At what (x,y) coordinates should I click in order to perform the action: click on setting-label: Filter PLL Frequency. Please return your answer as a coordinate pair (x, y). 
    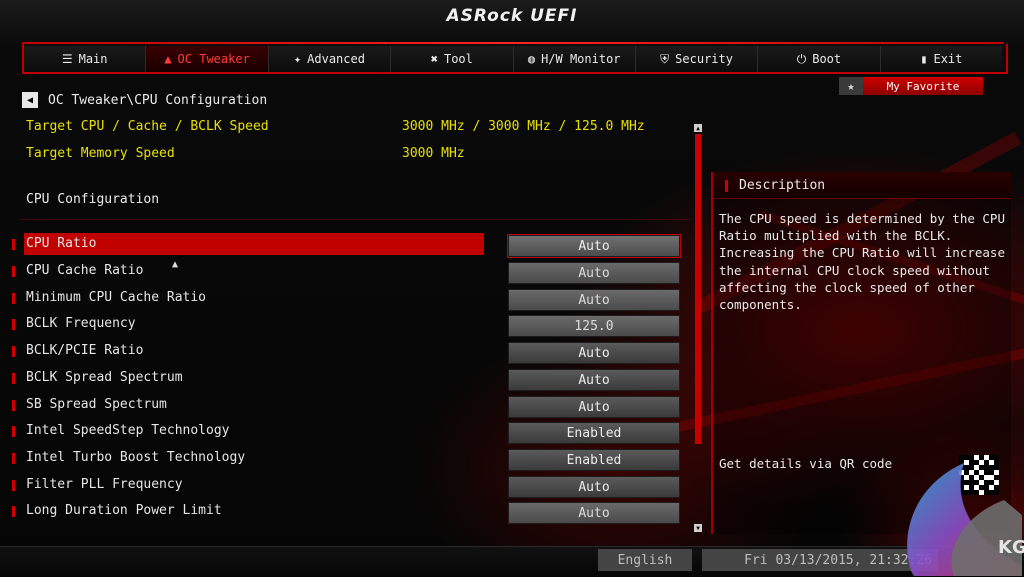
    Looking at the image, I should click on (104, 484).